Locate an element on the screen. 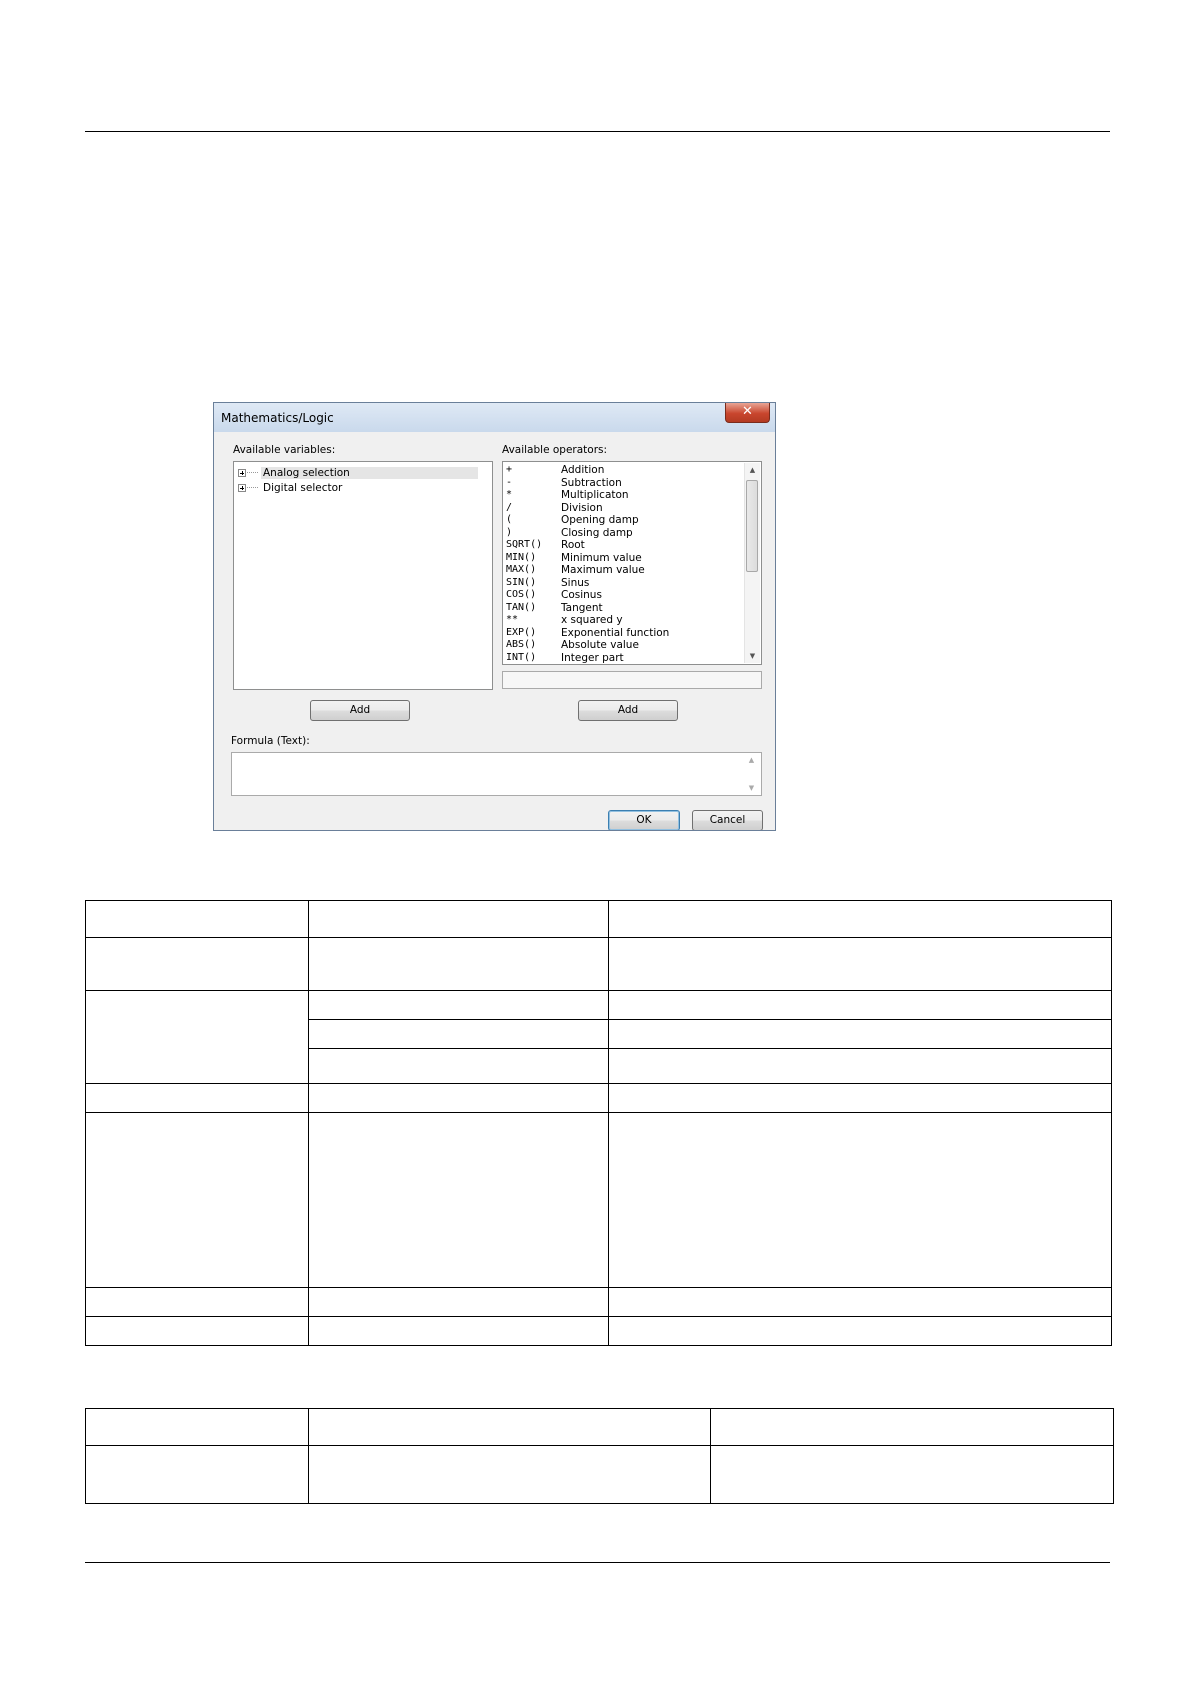 The height and width of the screenshot is (1684, 1190). operator-symbol: - is located at coordinates (509, 482).